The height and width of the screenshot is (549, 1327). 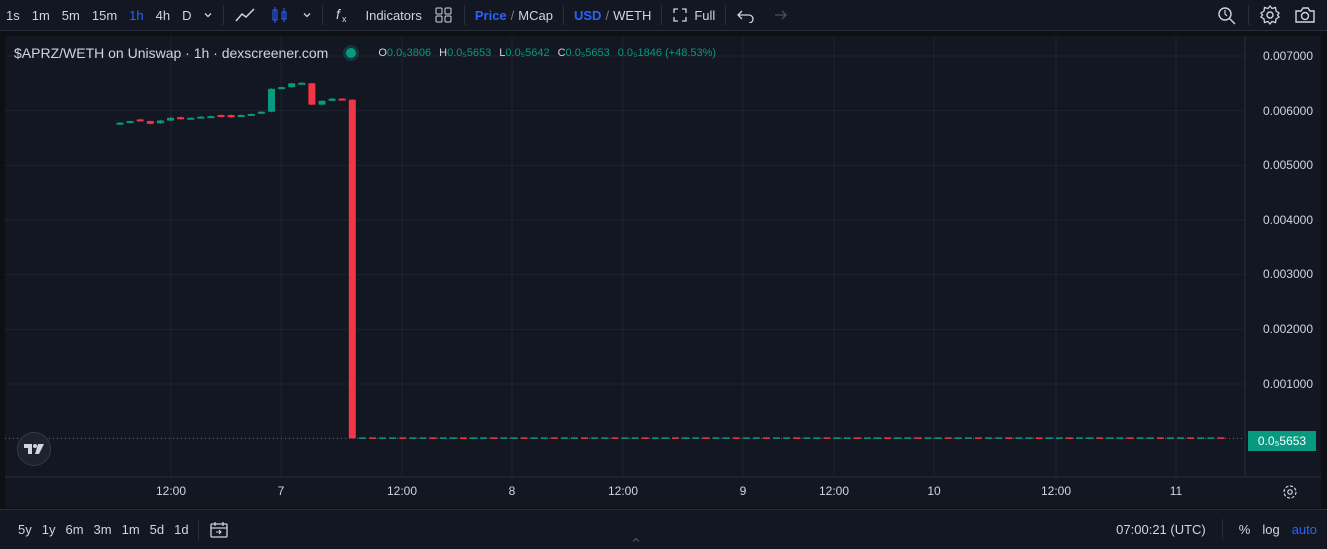 I want to click on mcap-option: MCap, so click(x=535, y=15).